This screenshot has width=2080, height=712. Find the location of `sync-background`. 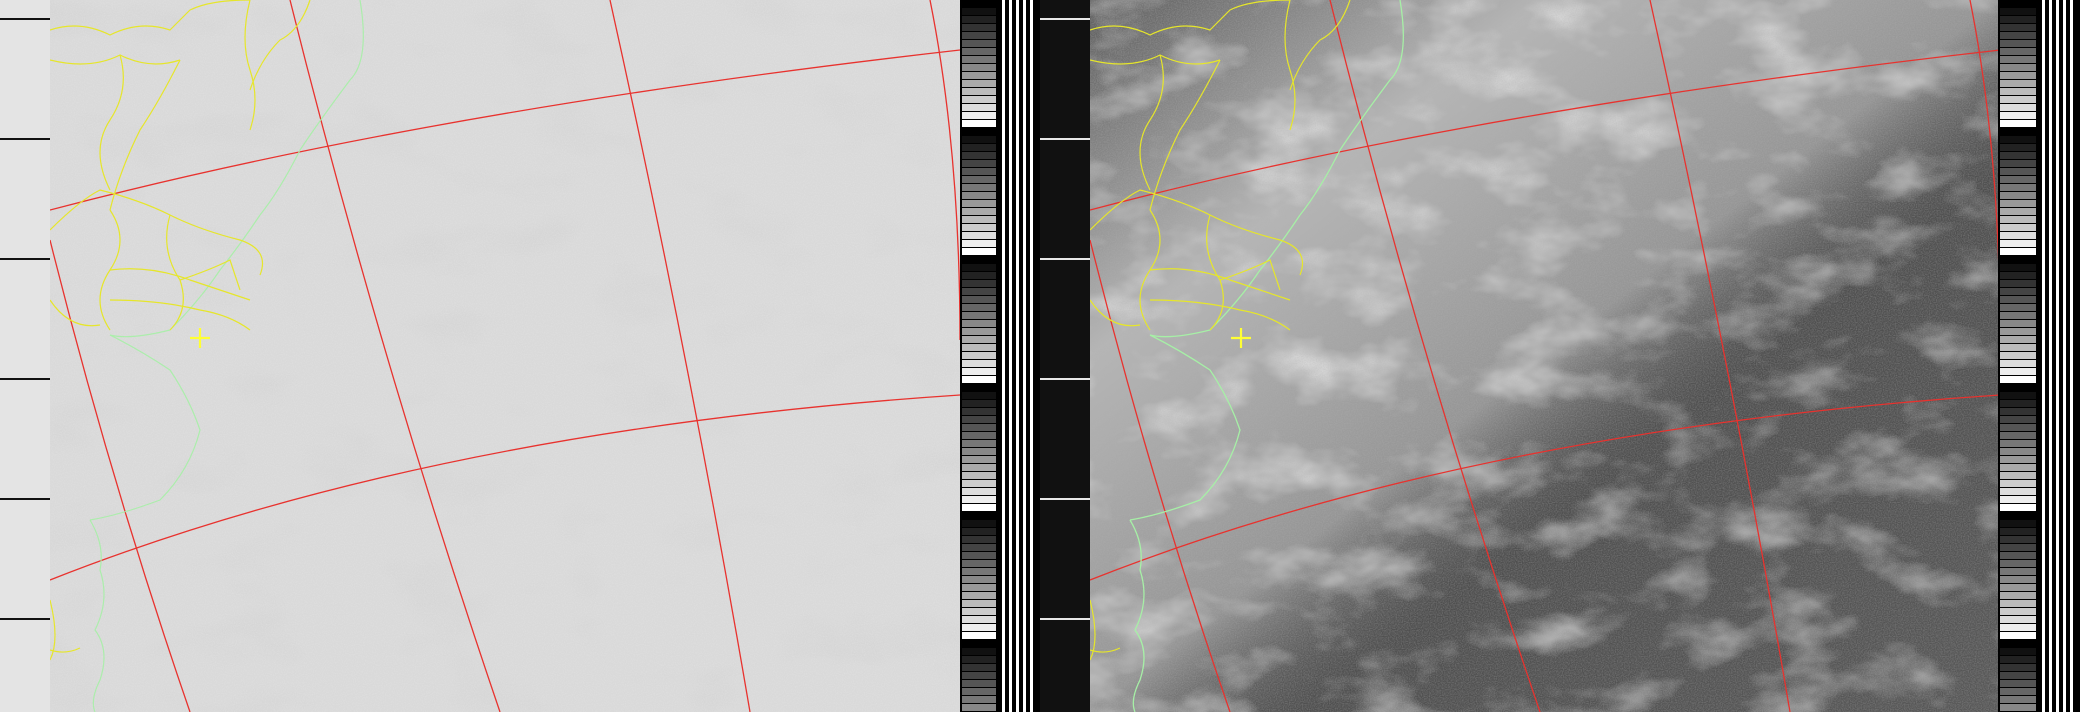

sync-background is located at coordinates (2060, 356).